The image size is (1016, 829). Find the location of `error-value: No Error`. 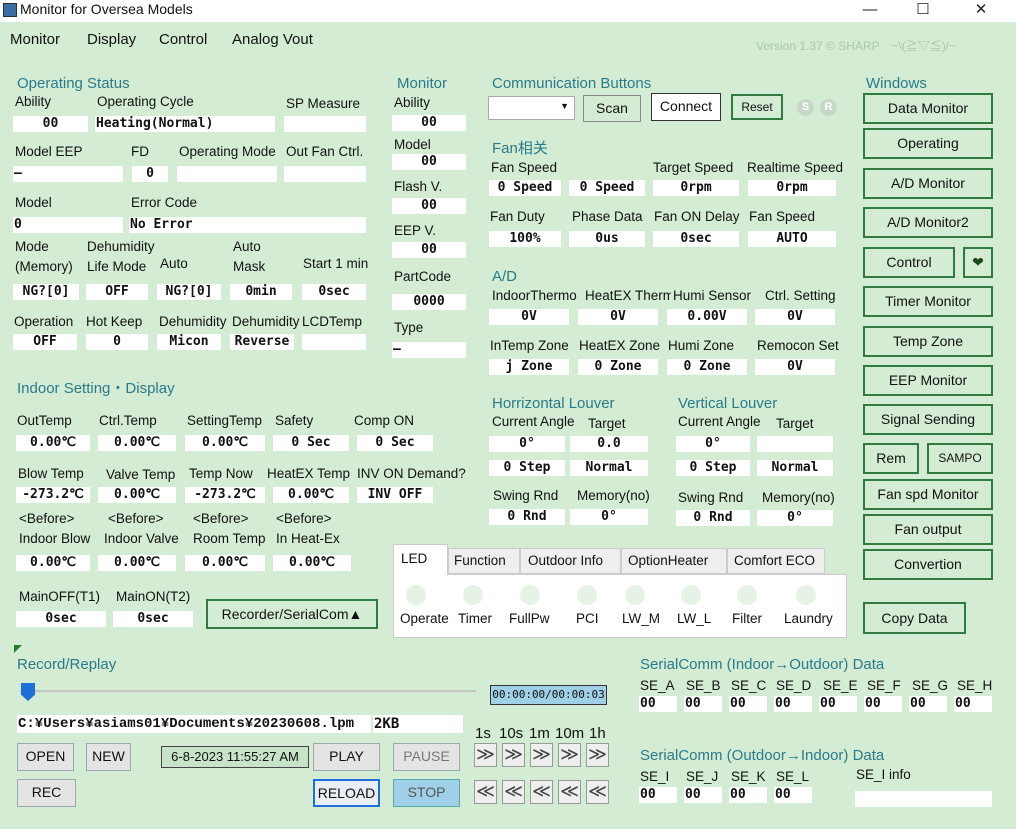

error-value: No Error is located at coordinates (247, 225).